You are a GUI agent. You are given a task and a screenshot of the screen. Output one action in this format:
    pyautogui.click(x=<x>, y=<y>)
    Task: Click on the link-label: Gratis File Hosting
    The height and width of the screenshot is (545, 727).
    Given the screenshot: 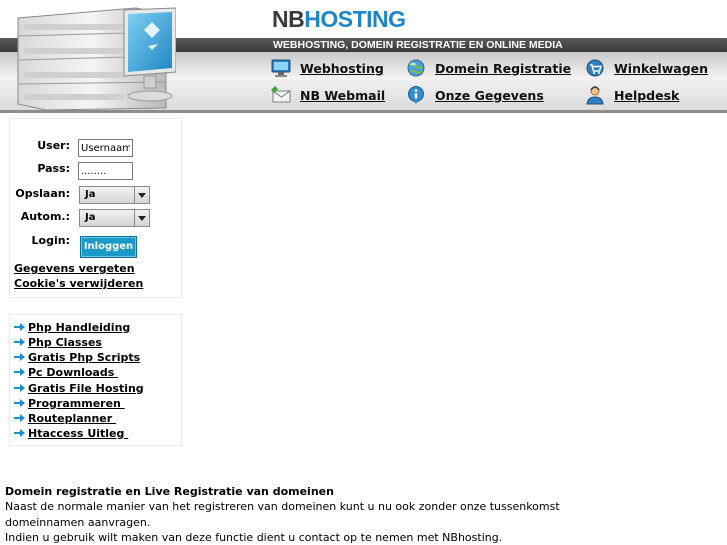 What is the action you would take?
    pyautogui.click(x=86, y=388)
    